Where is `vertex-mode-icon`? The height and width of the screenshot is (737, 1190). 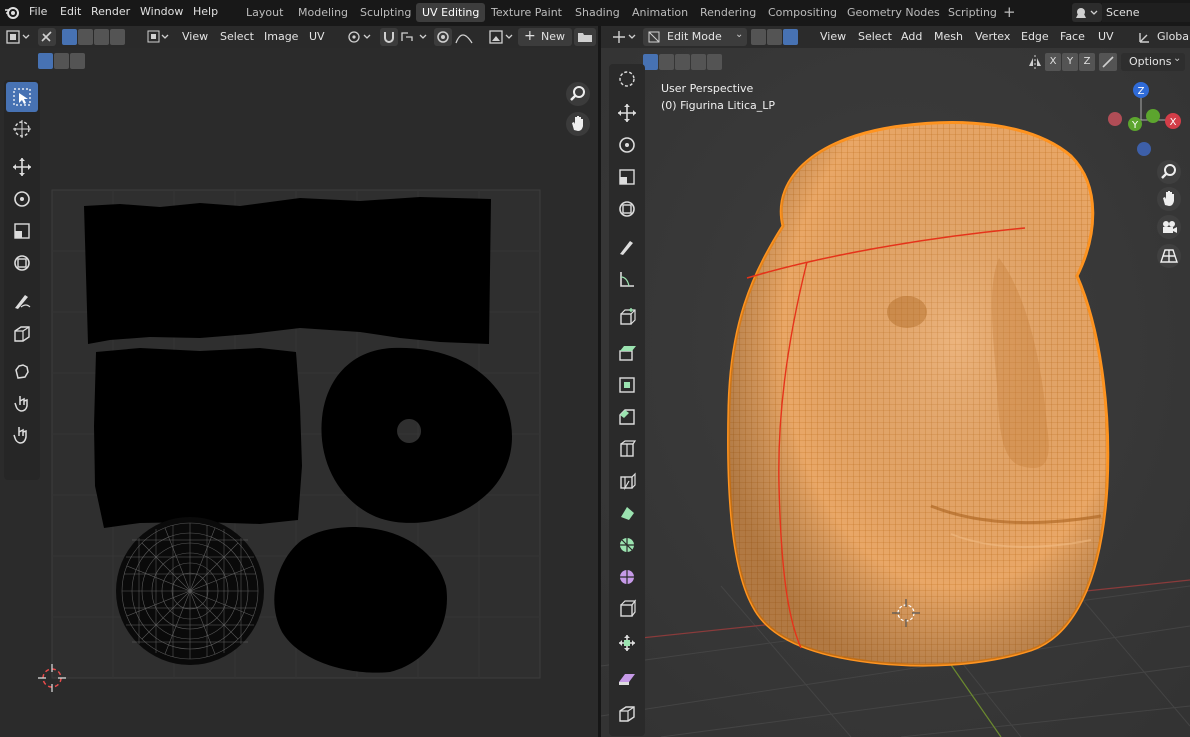 vertex-mode-icon is located at coordinates (758, 37).